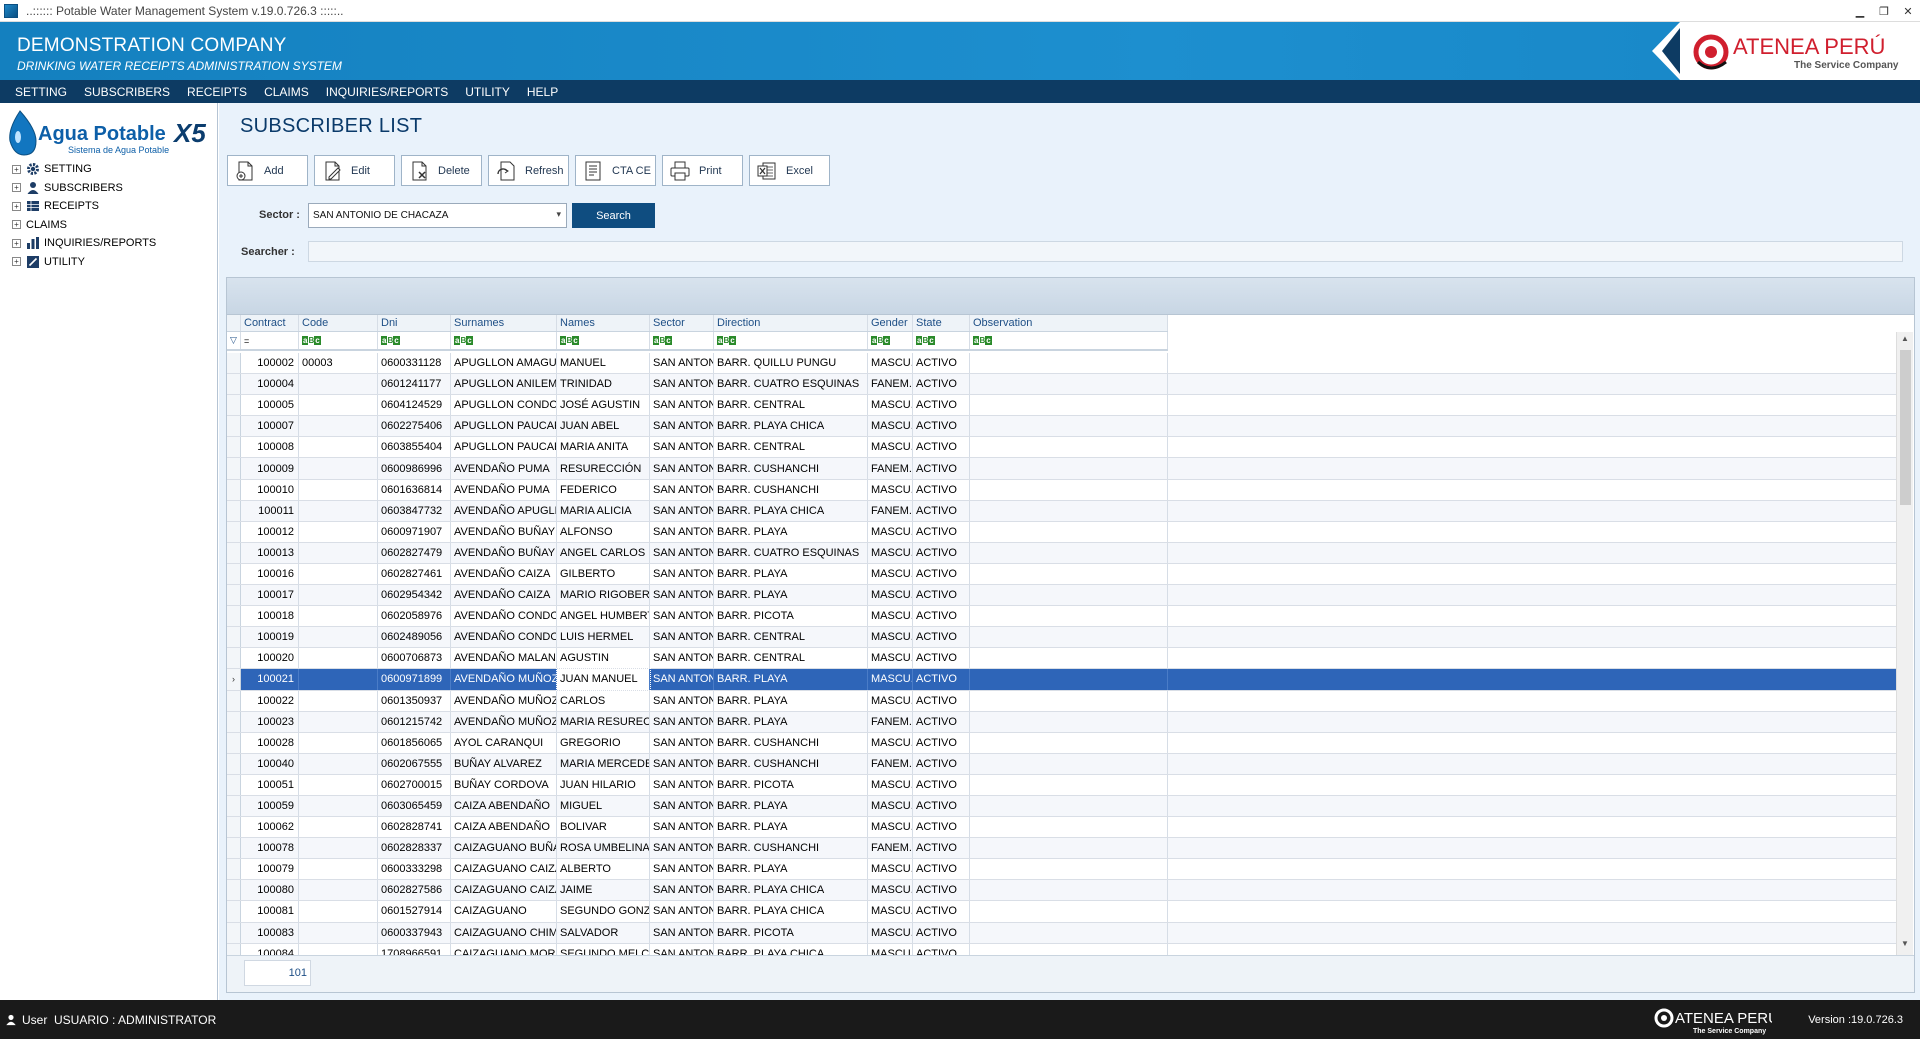 The height and width of the screenshot is (1039, 1920). What do you see at coordinates (613, 215) in the screenshot?
I see `search-button: Search` at bounding box center [613, 215].